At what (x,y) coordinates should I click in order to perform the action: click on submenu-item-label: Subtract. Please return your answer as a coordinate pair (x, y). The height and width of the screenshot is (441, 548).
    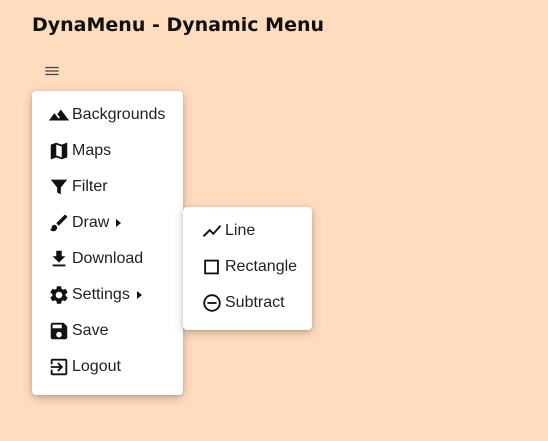
    Looking at the image, I should click on (255, 302).